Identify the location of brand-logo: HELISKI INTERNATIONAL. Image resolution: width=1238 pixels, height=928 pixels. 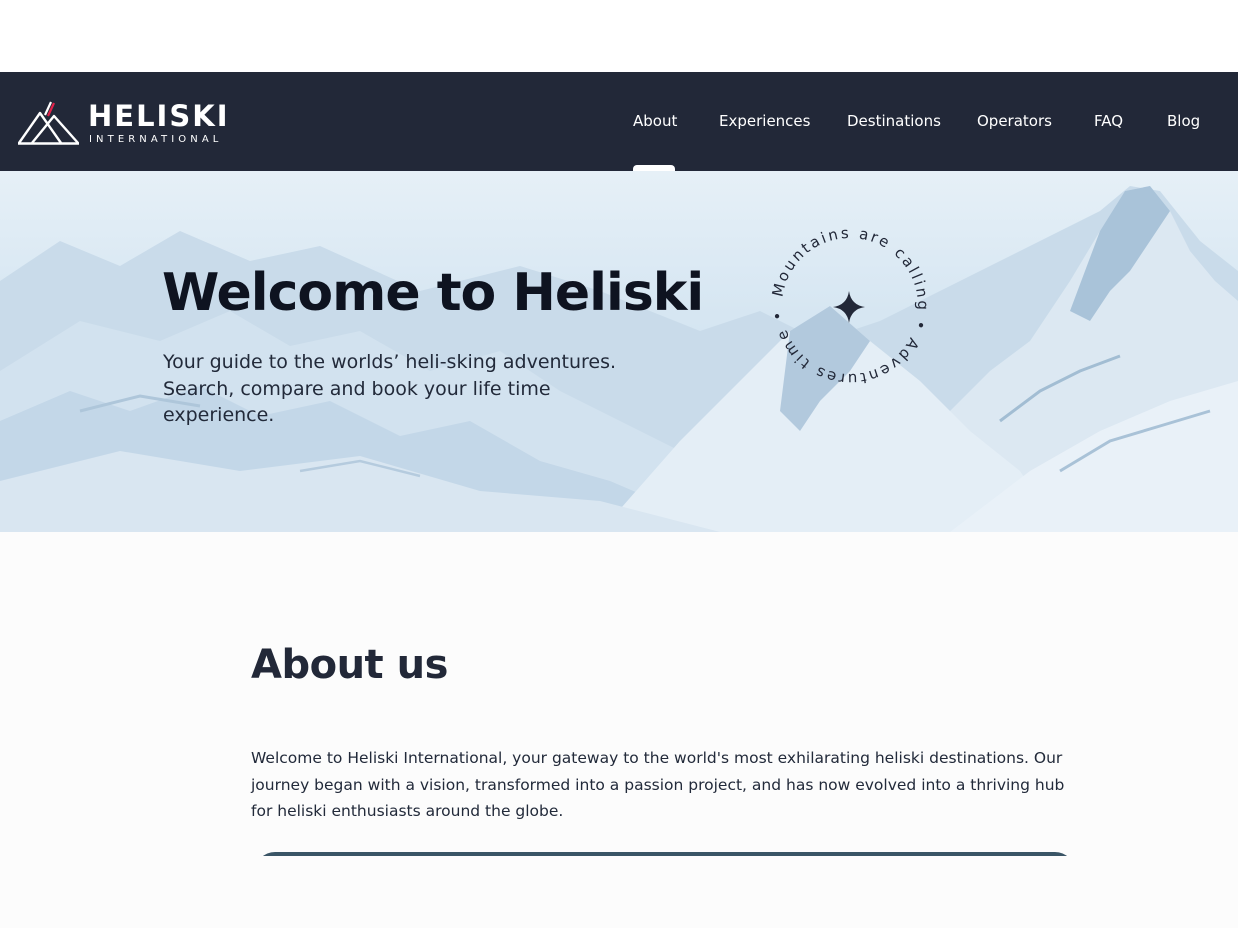
(123, 124).